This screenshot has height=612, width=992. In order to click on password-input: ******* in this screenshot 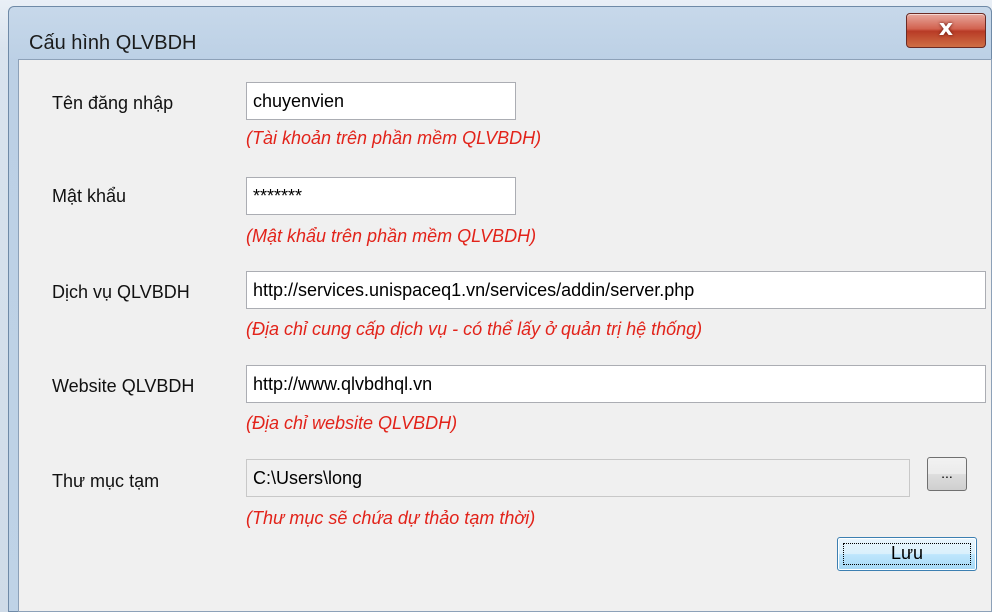, I will do `click(381, 196)`.